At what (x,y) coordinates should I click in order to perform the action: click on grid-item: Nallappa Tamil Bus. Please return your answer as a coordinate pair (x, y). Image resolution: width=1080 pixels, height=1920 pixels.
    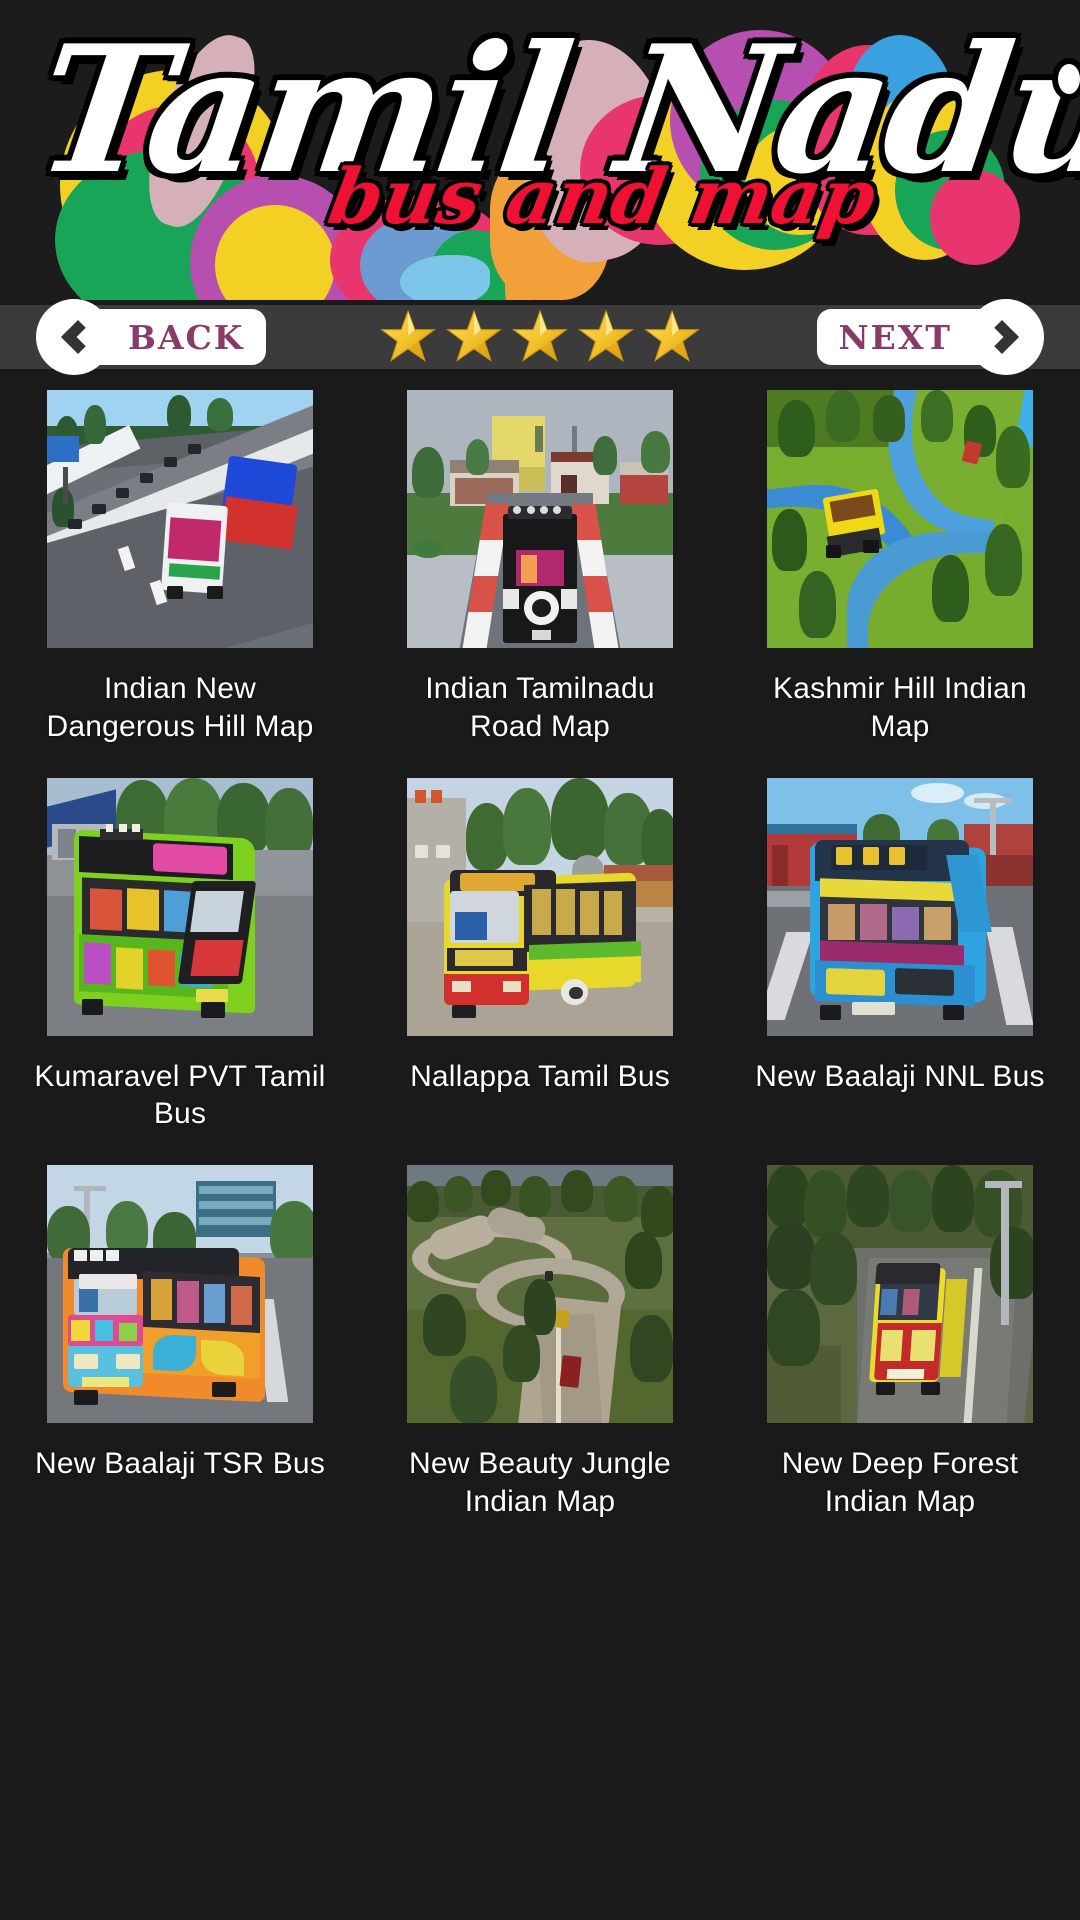
    Looking at the image, I should click on (540, 954).